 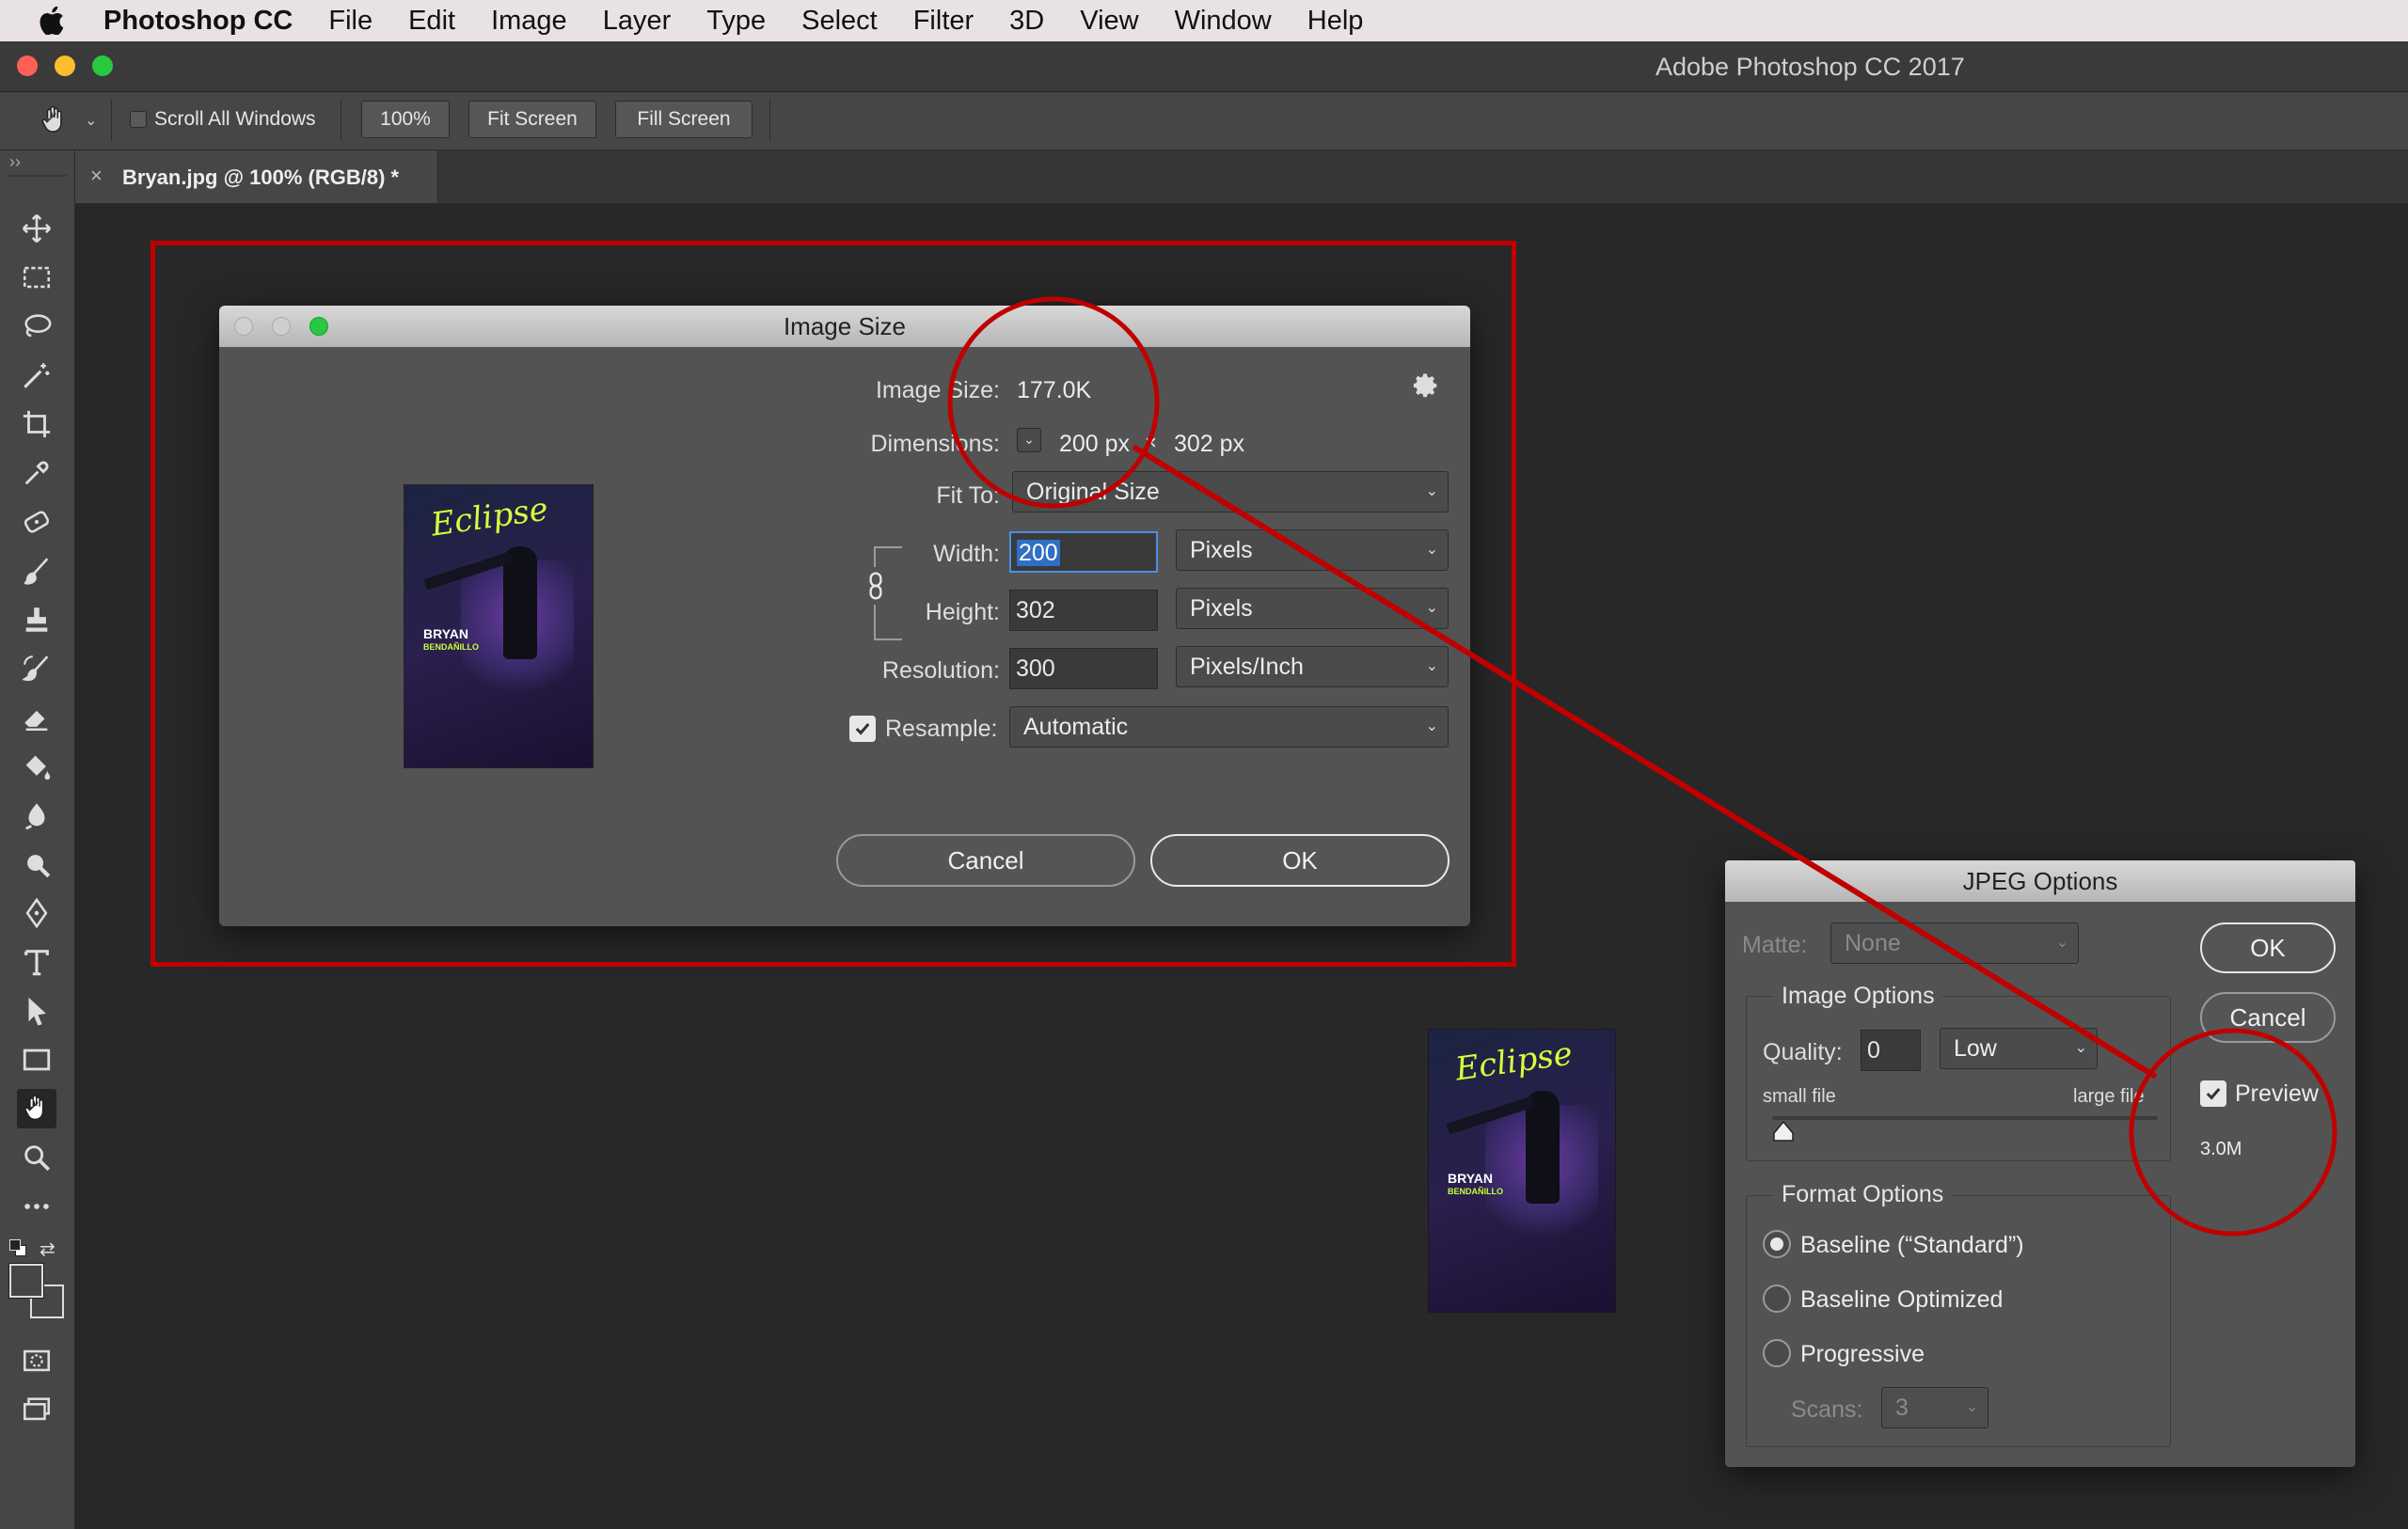 I want to click on quality-preset-select: Low ⌄, so click(x=2019, y=1049).